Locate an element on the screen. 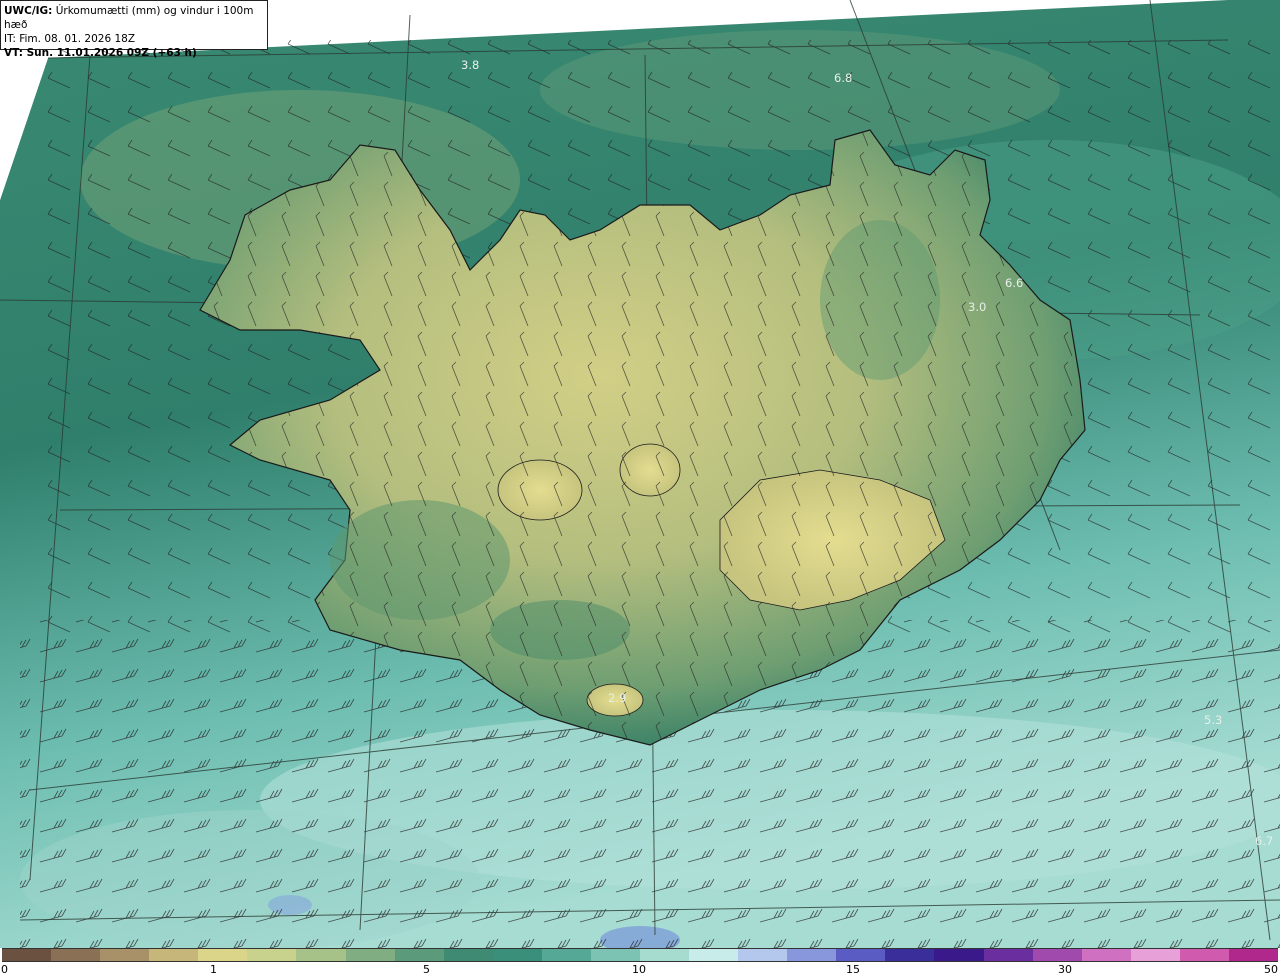 This screenshot has height=978, width=1280. colorbar: 0 1 5 10 15 30 50 is located at coordinates (640, 963).